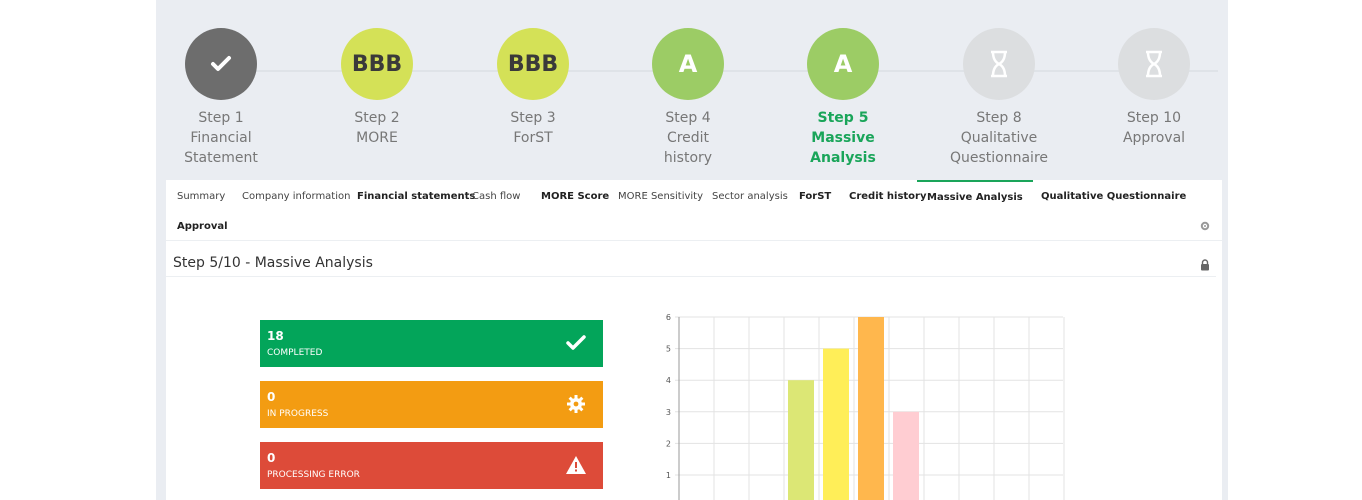 The width and height of the screenshot is (1362, 500). I want to click on step-label: Step 2 MORE, so click(377, 138).